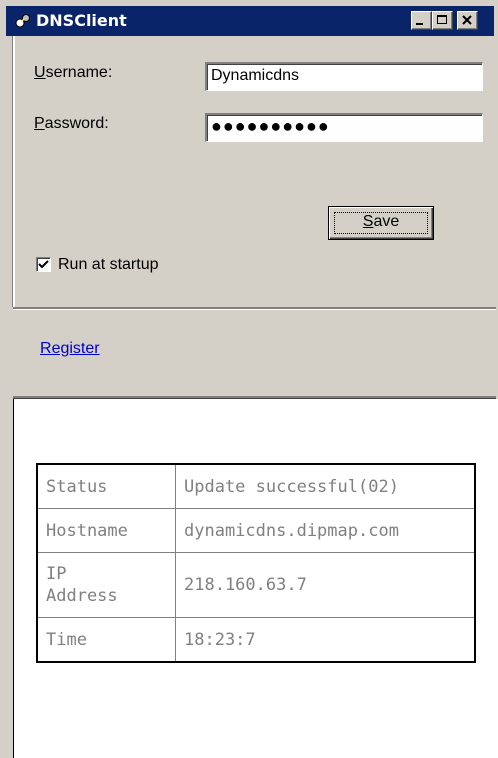 The image size is (498, 758). I want to click on maximize-icon, so click(442, 19).